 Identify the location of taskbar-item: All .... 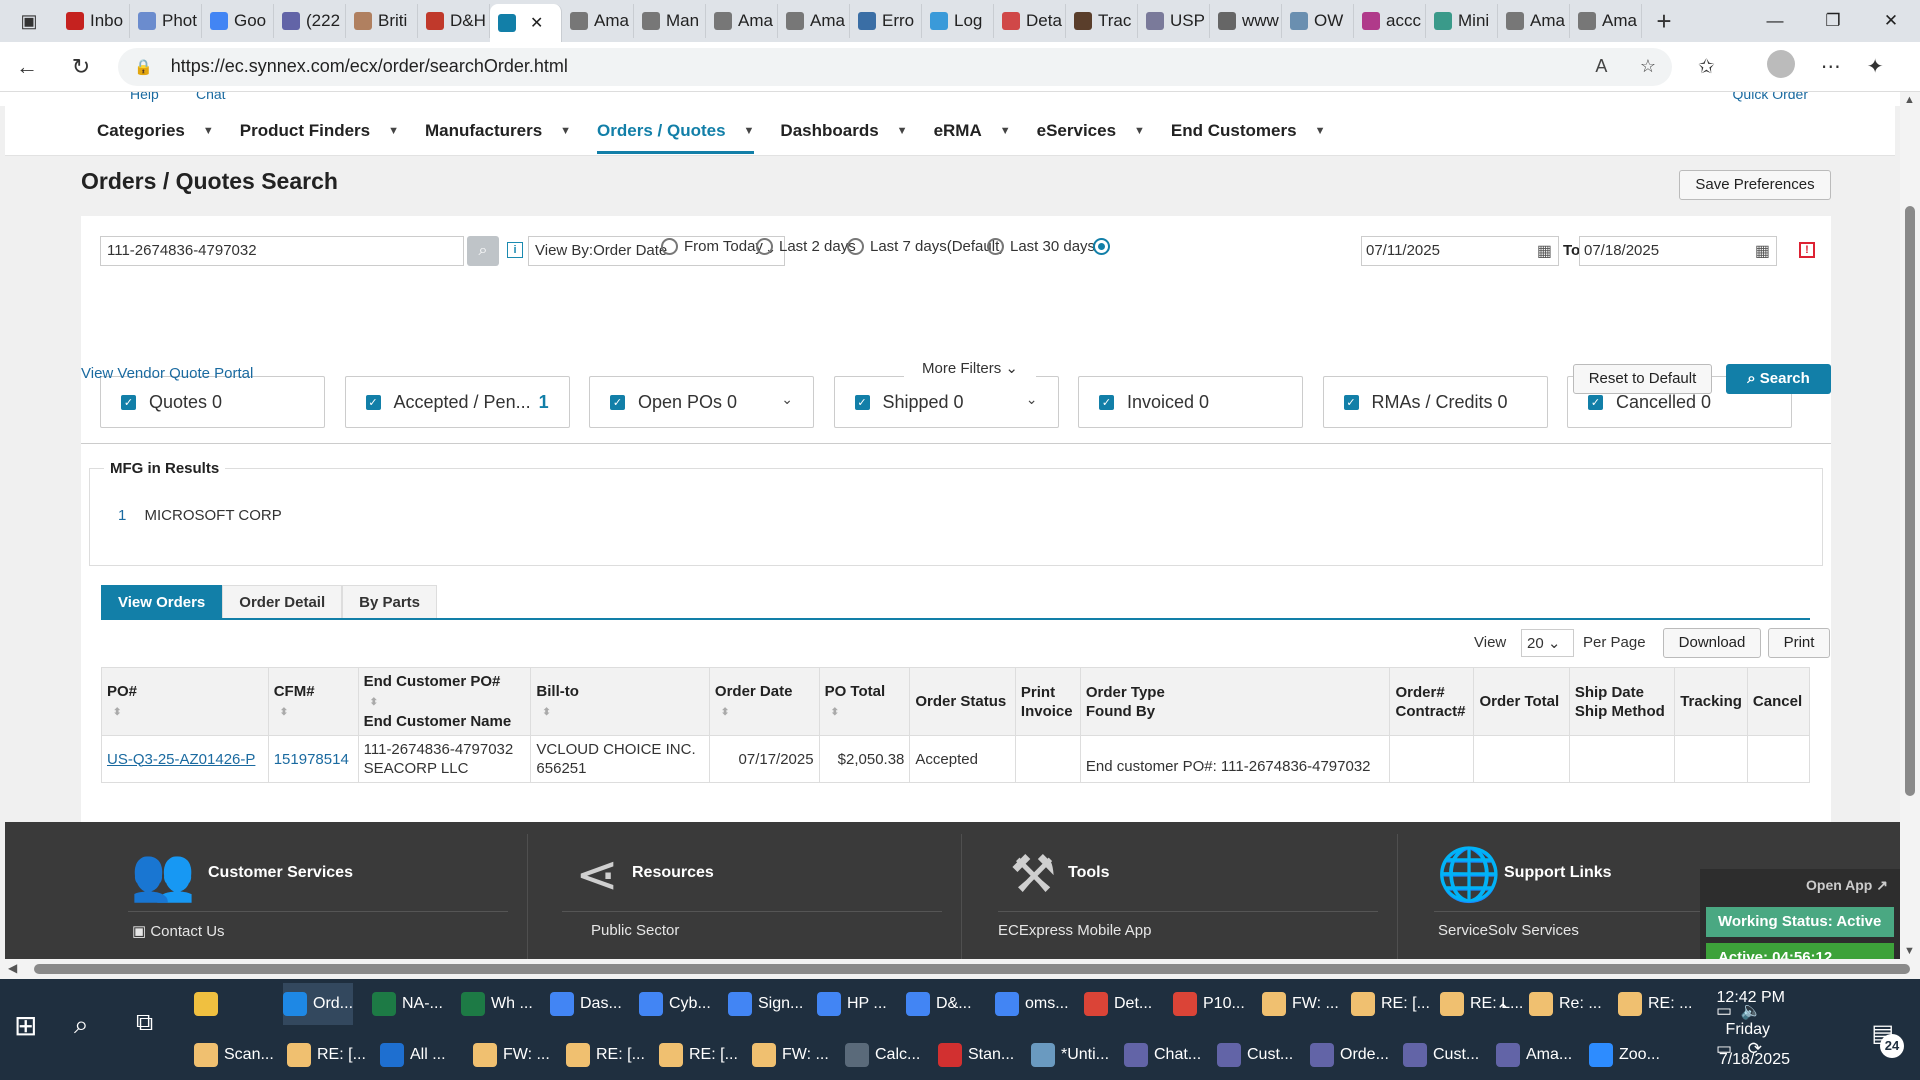
(413, 1055).